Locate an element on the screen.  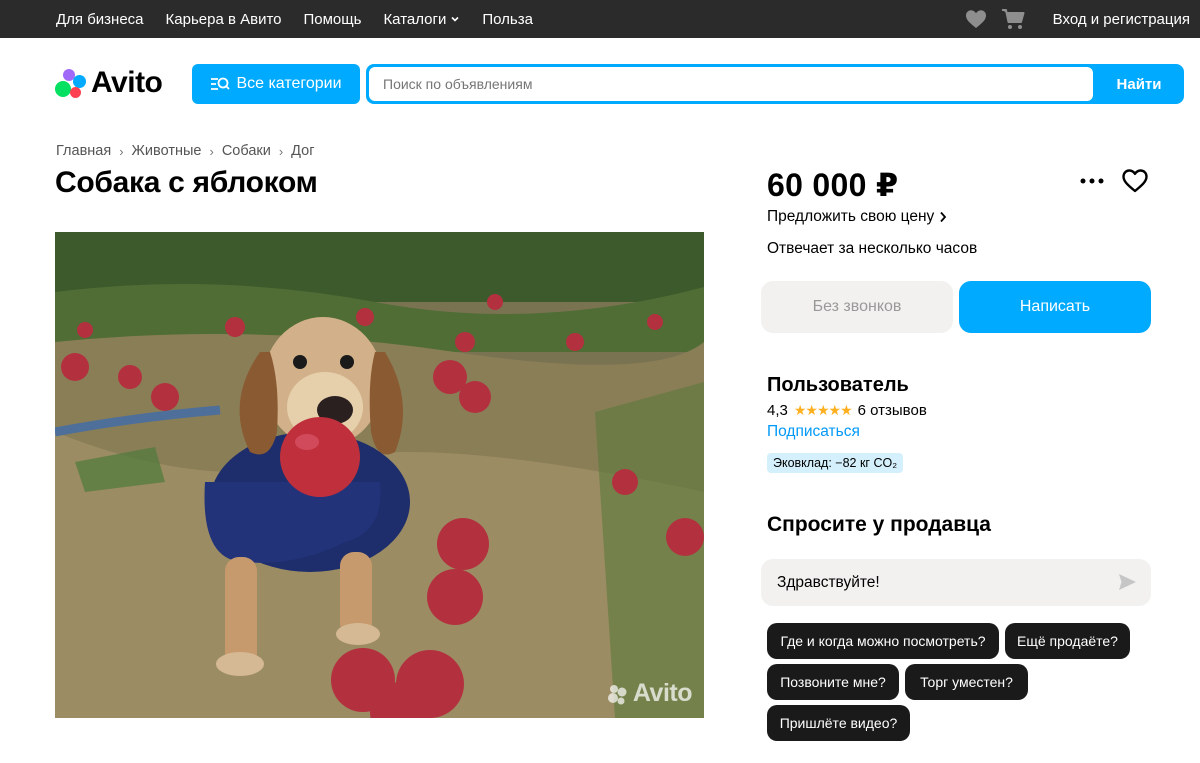
rating-value: 4,3 is located at coordinates (777, 410).